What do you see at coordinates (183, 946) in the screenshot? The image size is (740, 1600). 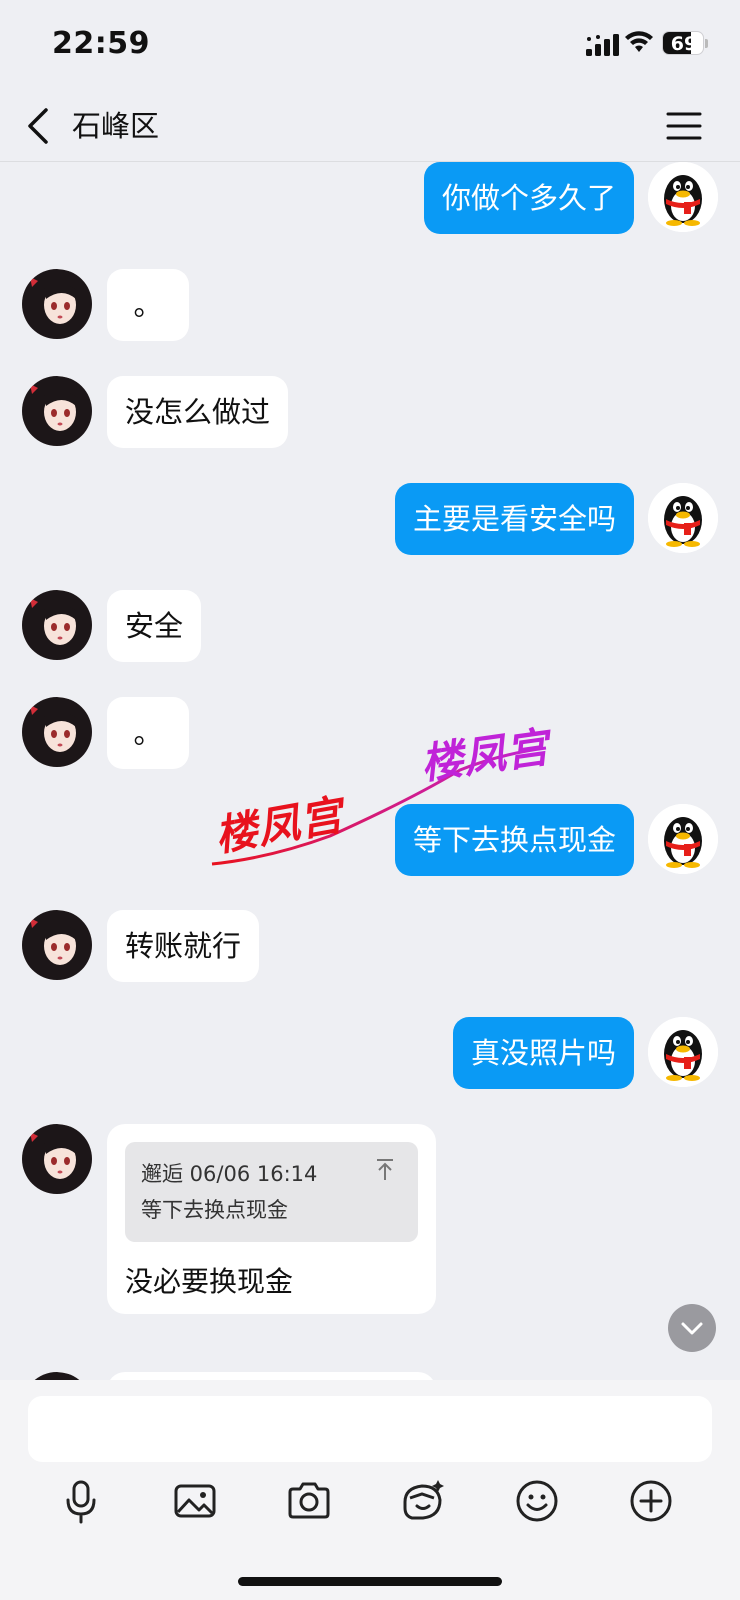 I see `incoming-message-bubble: 转账就行` at bounding box center [183, 946].